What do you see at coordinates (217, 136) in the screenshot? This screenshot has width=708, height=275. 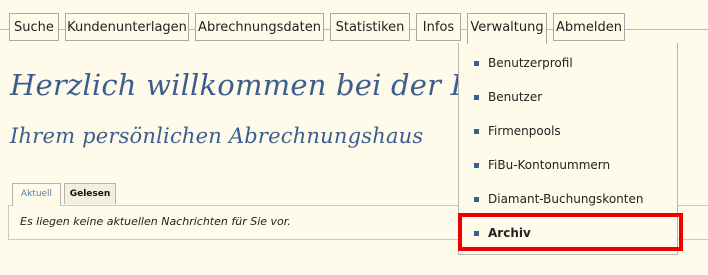 I see `greeting-line-2: Ihrem persönlichen Abrechnungshaus` at bounding box center [217, 136].